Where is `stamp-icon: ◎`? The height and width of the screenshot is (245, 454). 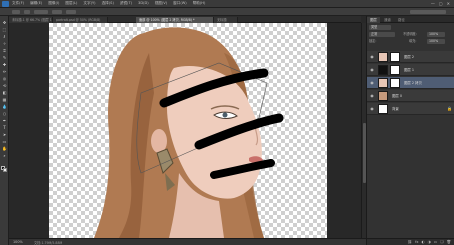 stamp-icon: ◎ is located at coordinates (4, 78).